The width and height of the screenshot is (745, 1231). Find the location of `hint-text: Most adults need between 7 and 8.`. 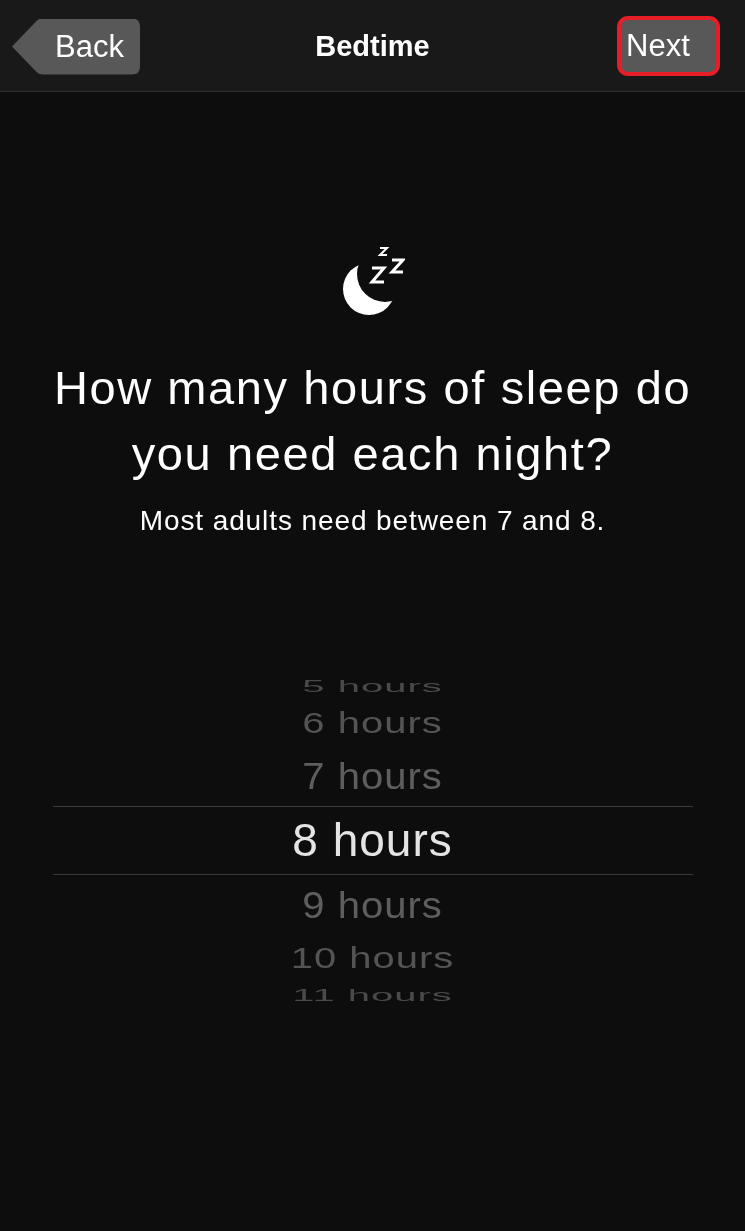

hint-text: Most adults need between 7 and 8. is located at coordinates (372, 521).